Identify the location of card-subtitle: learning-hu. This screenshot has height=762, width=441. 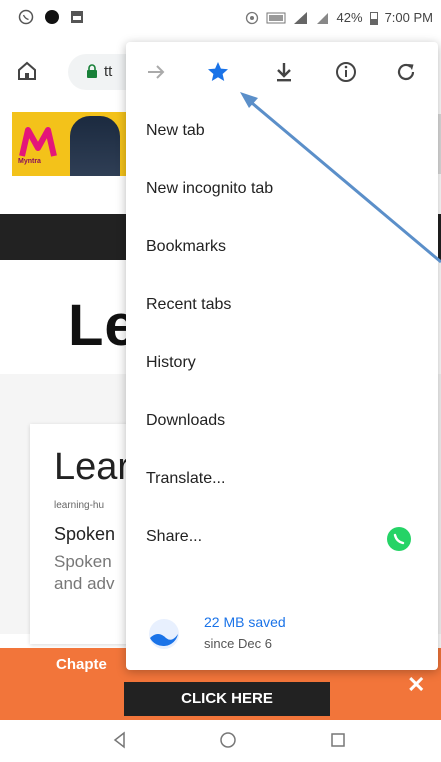
(79, 505).